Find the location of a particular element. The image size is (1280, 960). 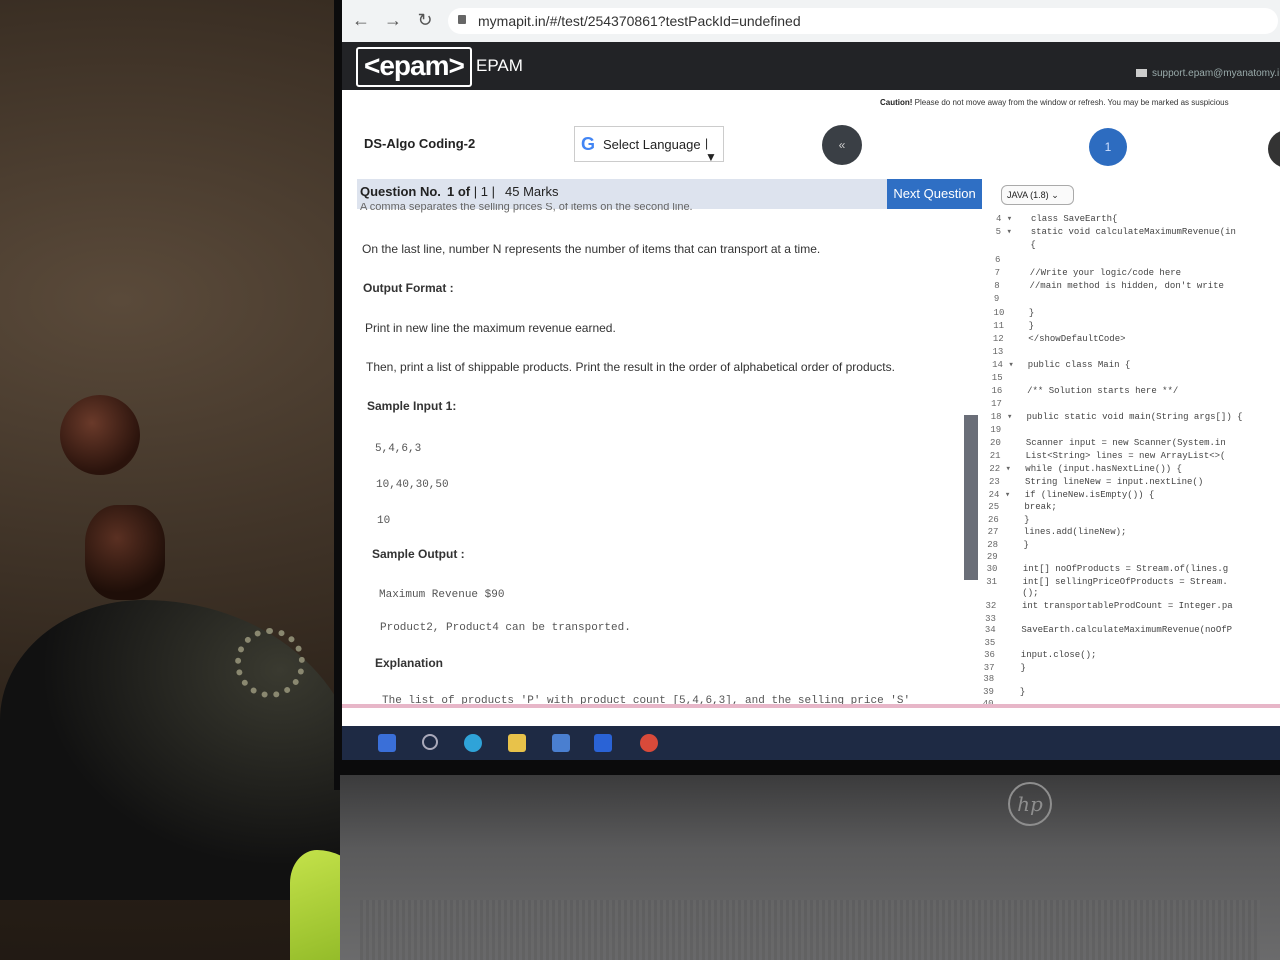

brand-name: EPAM is located at coordinates (499, 65).